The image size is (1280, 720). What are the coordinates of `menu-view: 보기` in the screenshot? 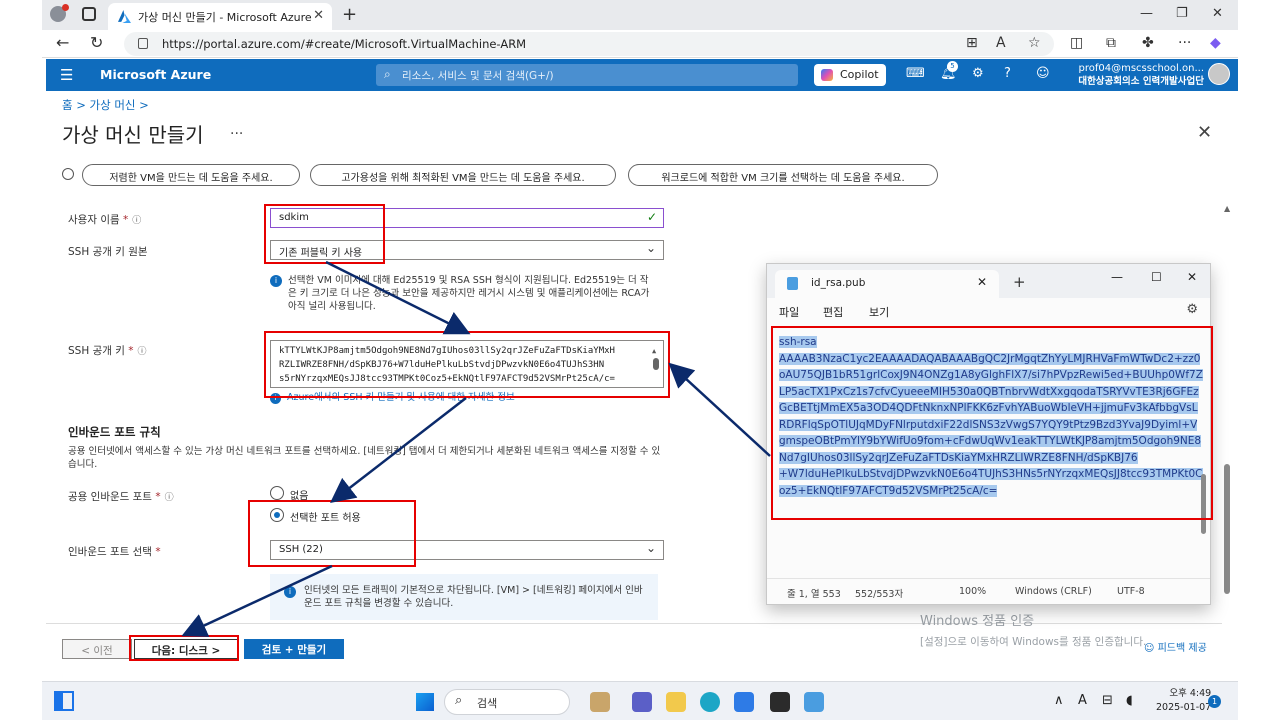 It's located at (879, 312).